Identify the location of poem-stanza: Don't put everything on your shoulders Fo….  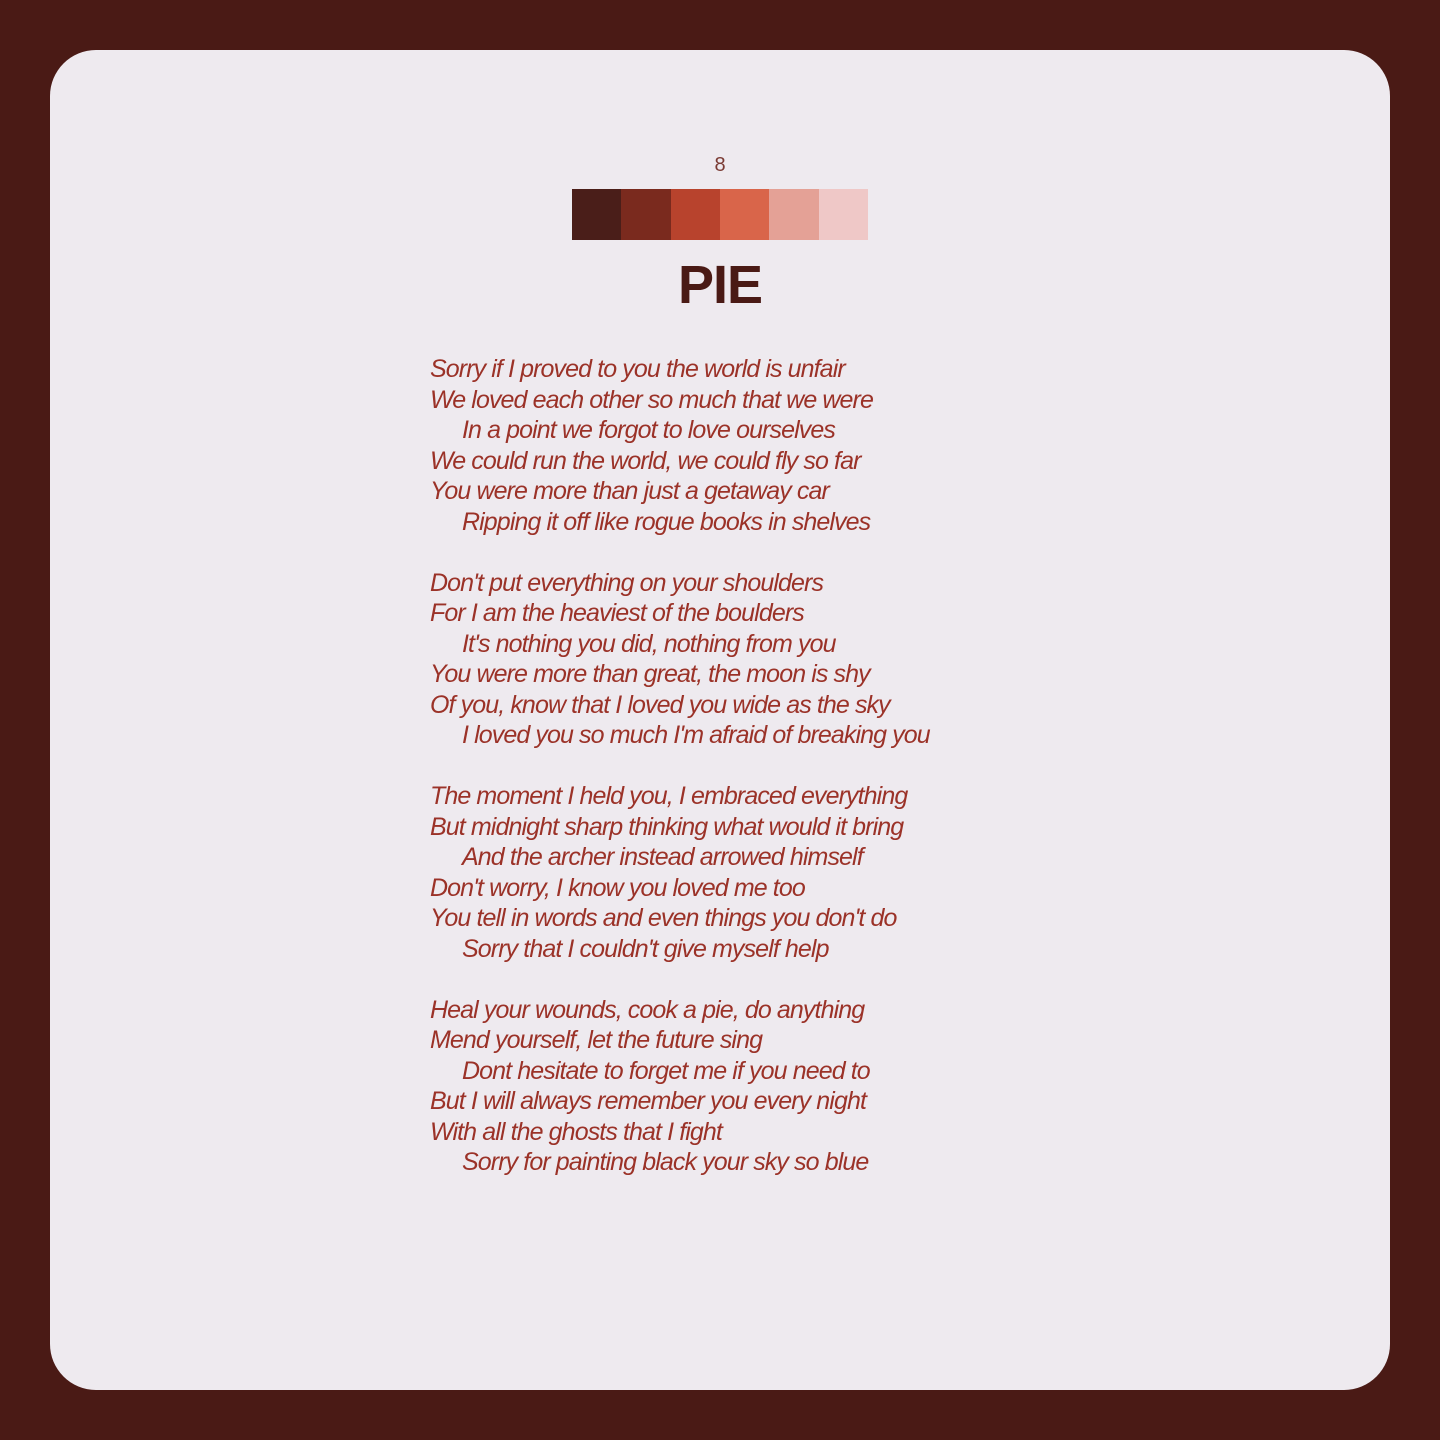
(750, 659).